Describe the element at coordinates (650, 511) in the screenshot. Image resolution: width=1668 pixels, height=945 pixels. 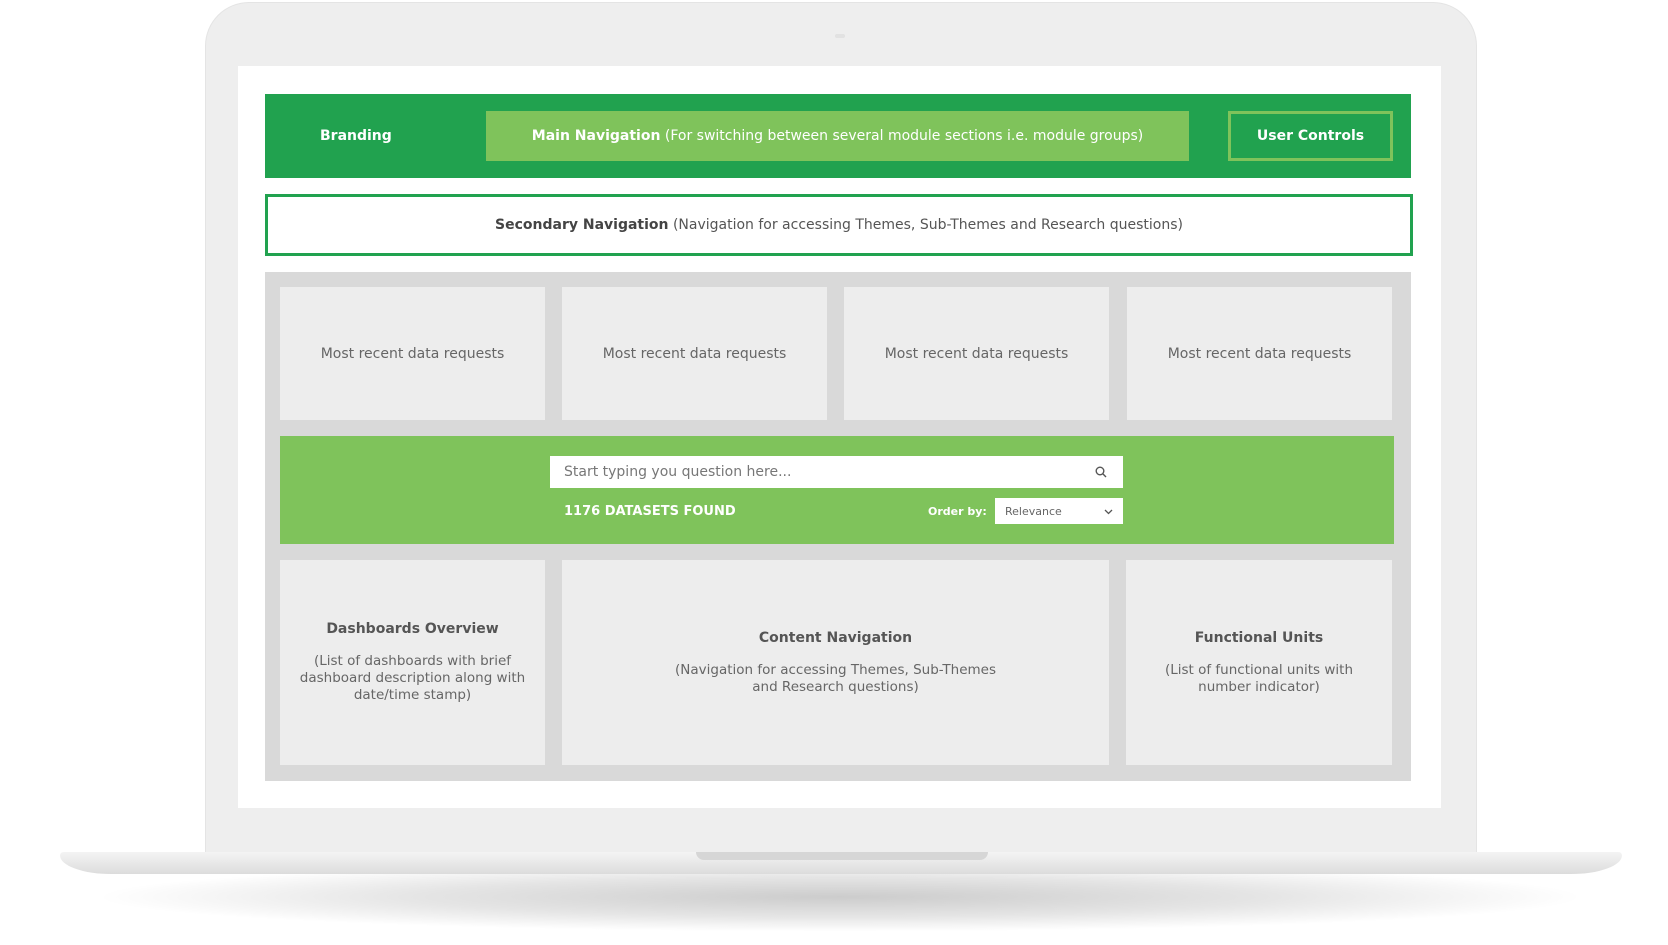
I see `datasets-found-count: 1176 DATASETS FOUND` at that location.